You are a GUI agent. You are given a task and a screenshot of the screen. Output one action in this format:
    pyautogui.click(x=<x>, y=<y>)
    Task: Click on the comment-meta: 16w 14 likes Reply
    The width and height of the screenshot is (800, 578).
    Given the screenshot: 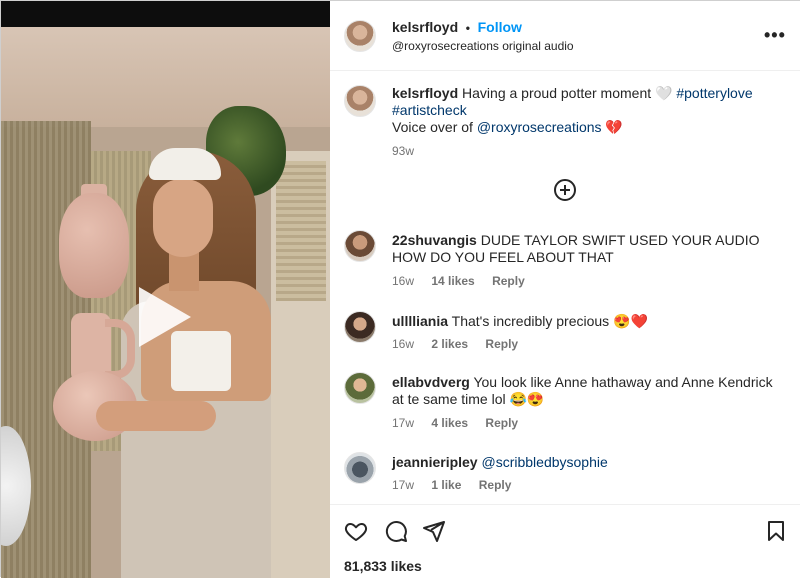 What is the action you would take?
    pyautogui.click(x=465, y=281)
    